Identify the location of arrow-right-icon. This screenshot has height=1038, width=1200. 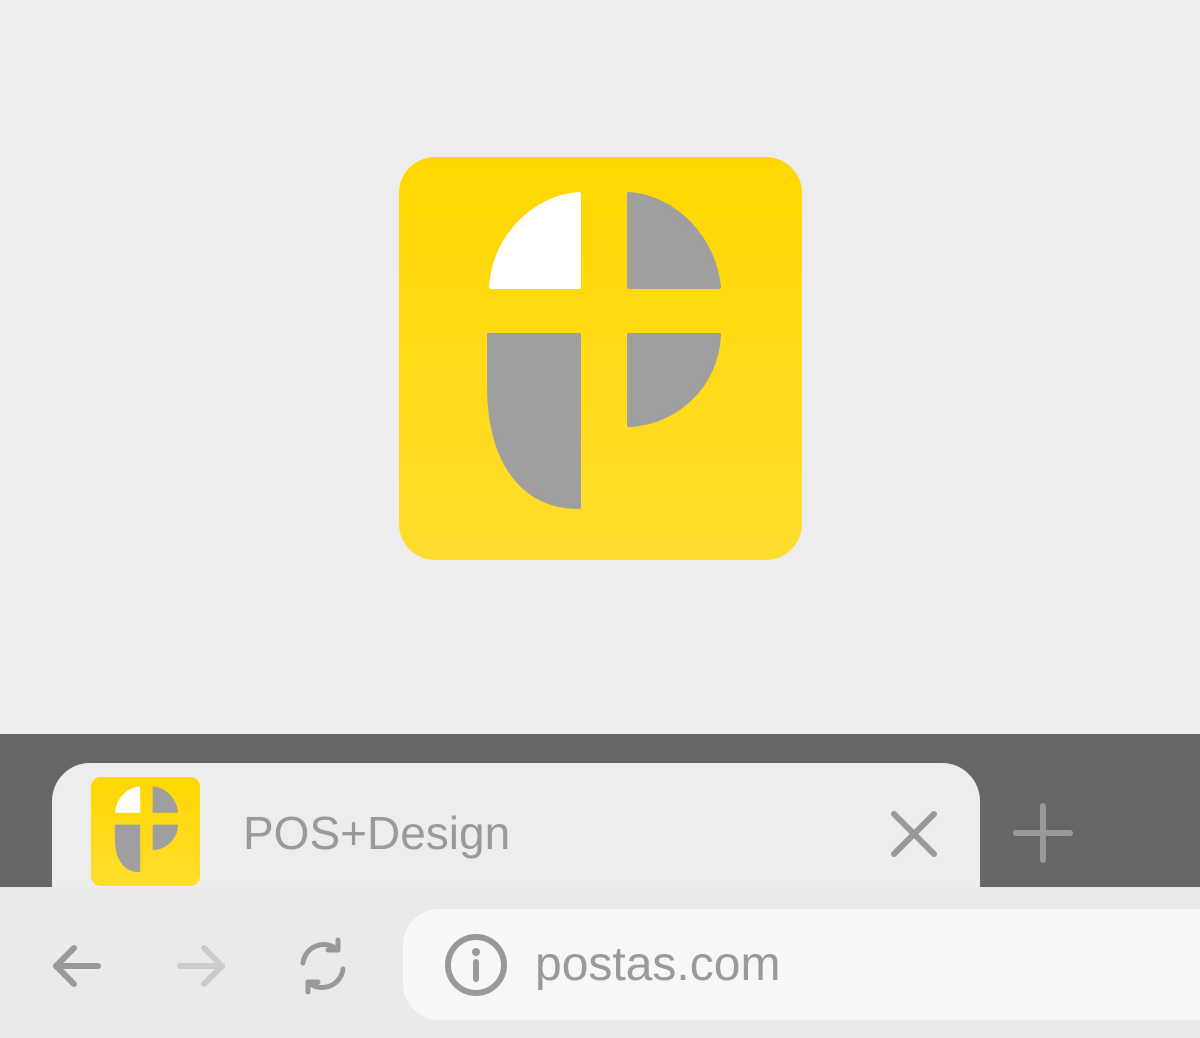
(201, 966).